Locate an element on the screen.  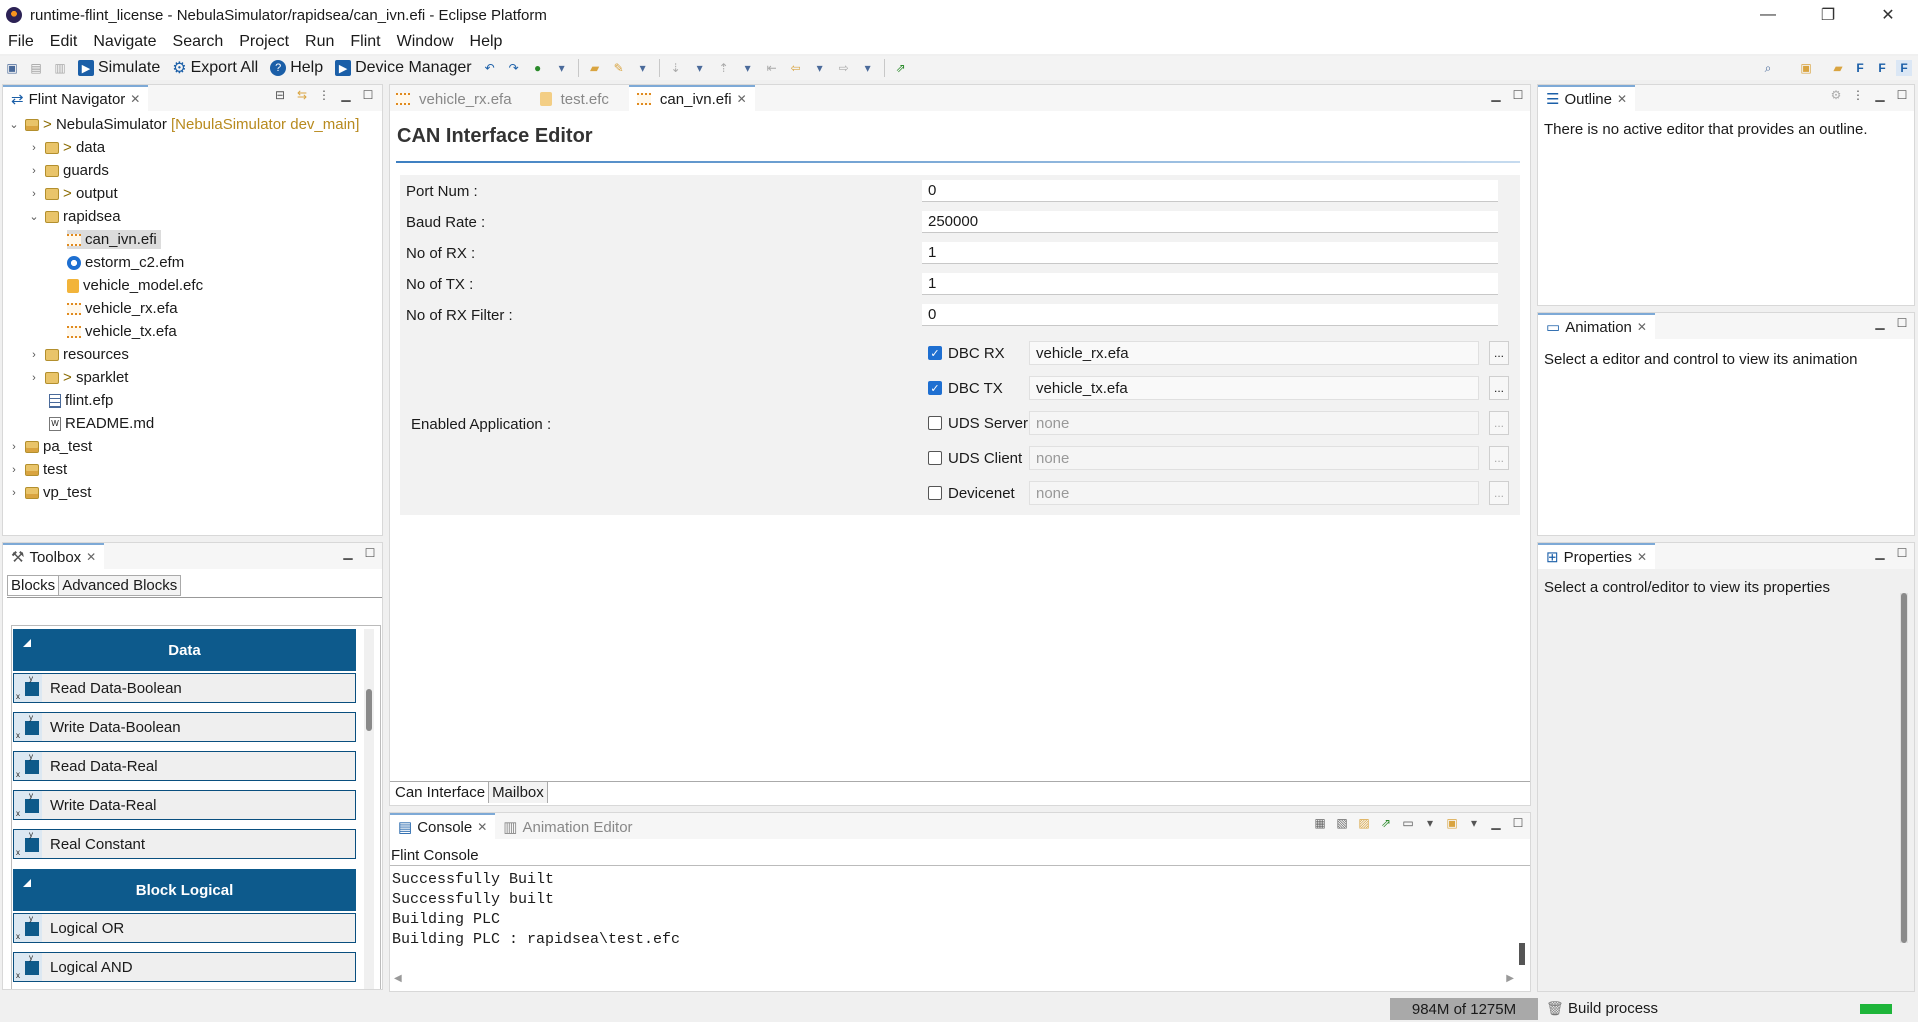
open-folder-icon: ▰ is located at coordinates (595, 68).